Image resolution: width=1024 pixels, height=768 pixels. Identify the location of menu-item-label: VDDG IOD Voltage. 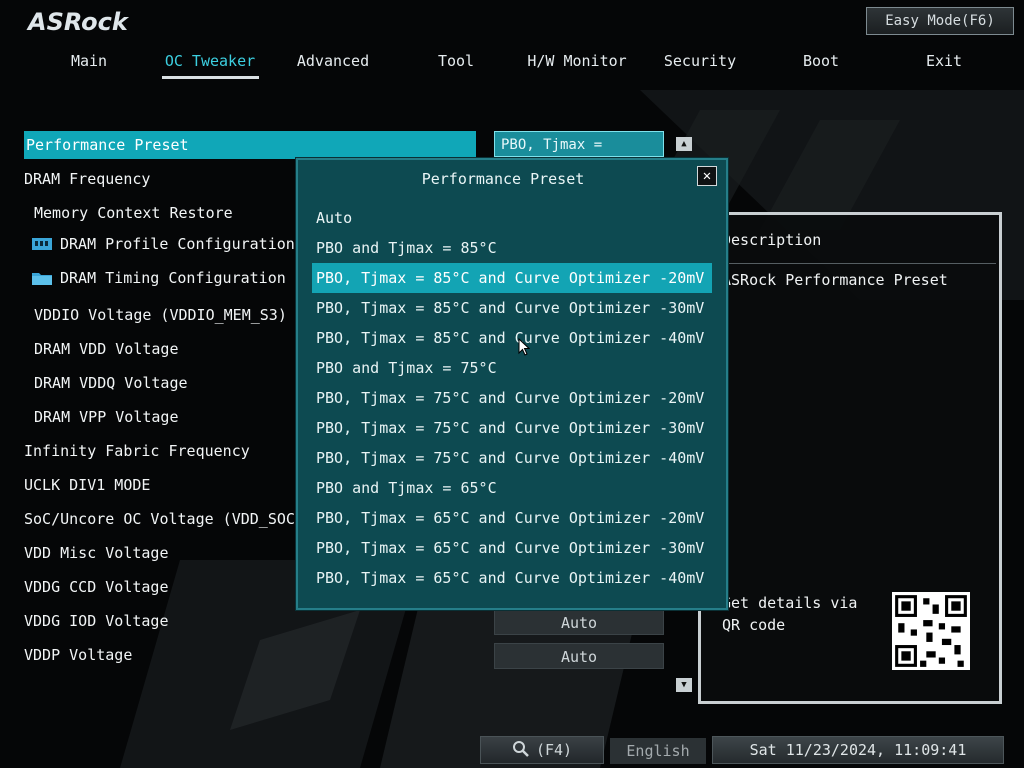
(96, 621).